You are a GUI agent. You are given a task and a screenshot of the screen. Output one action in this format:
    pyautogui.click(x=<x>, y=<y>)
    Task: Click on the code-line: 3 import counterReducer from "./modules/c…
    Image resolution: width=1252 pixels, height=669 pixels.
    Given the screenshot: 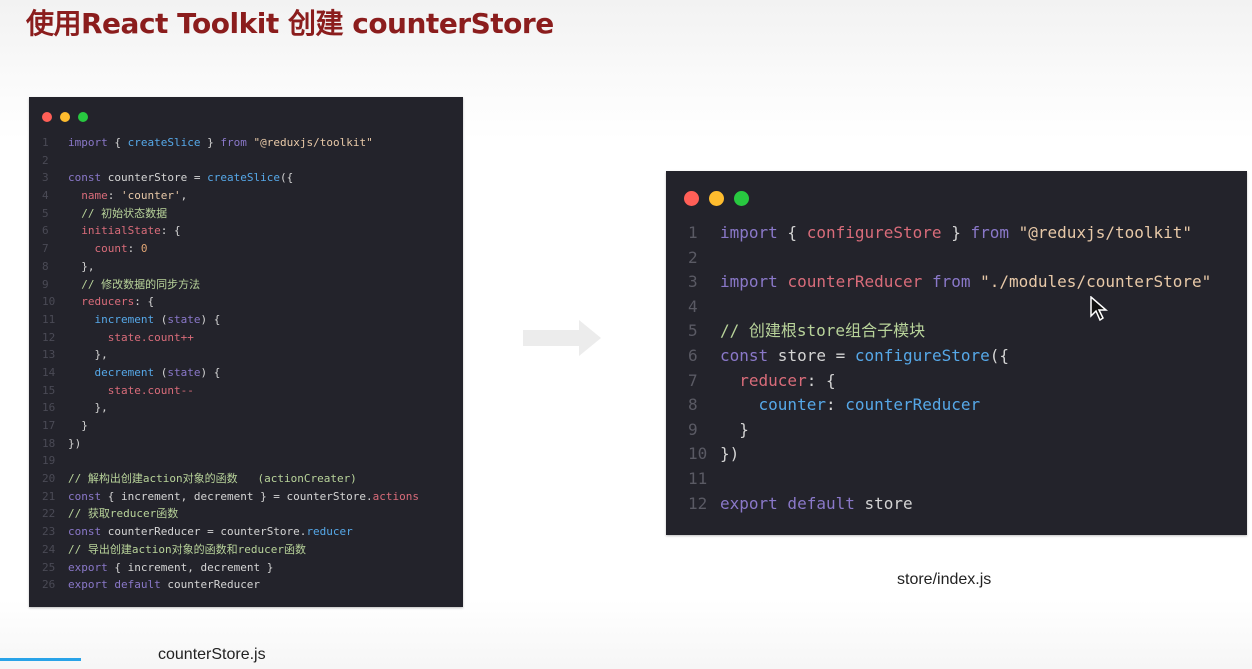 What is the action you would take?
    pyautogui.click(x=949, y=282)
    